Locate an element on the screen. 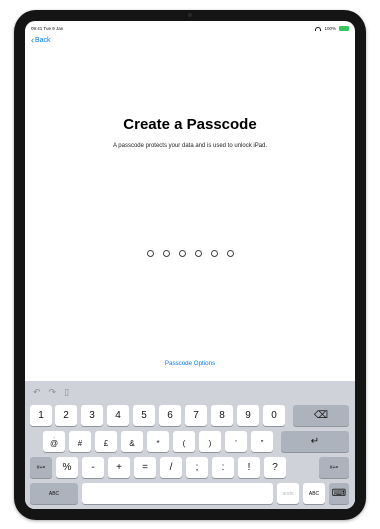  key-9: 9 is located at coordinates (248, 415).